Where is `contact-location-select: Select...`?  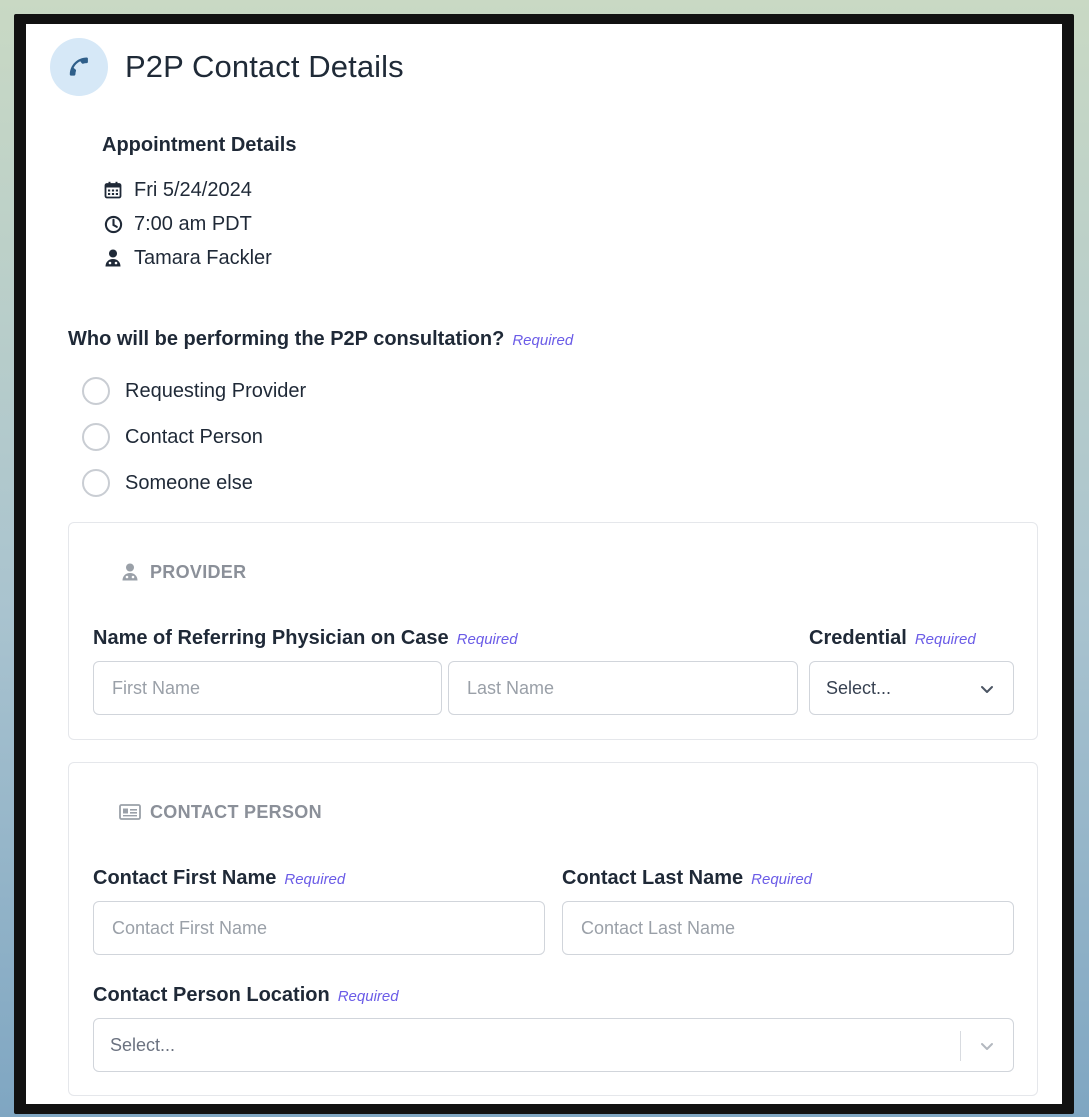 contact-location-select: Select... is located at coordinates (553, 1045).